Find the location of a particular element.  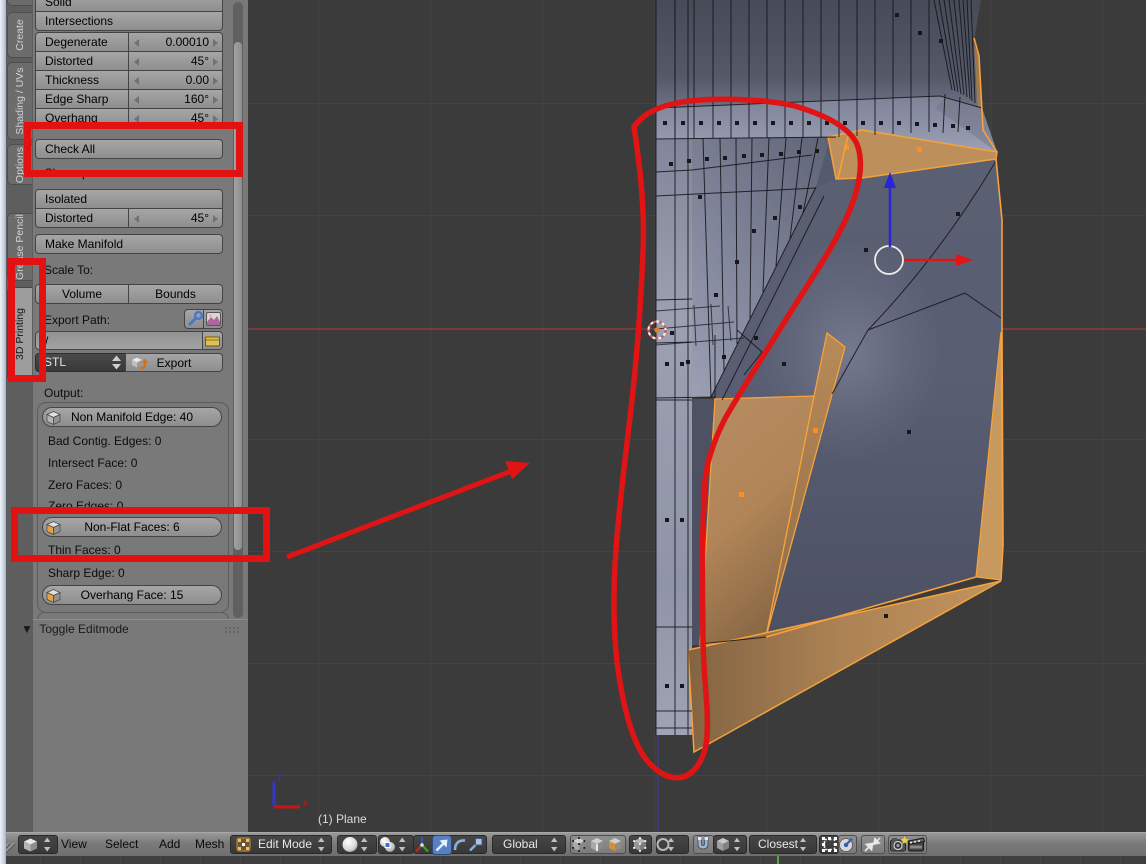

svg-text: x is located at coordinates (305, 803).